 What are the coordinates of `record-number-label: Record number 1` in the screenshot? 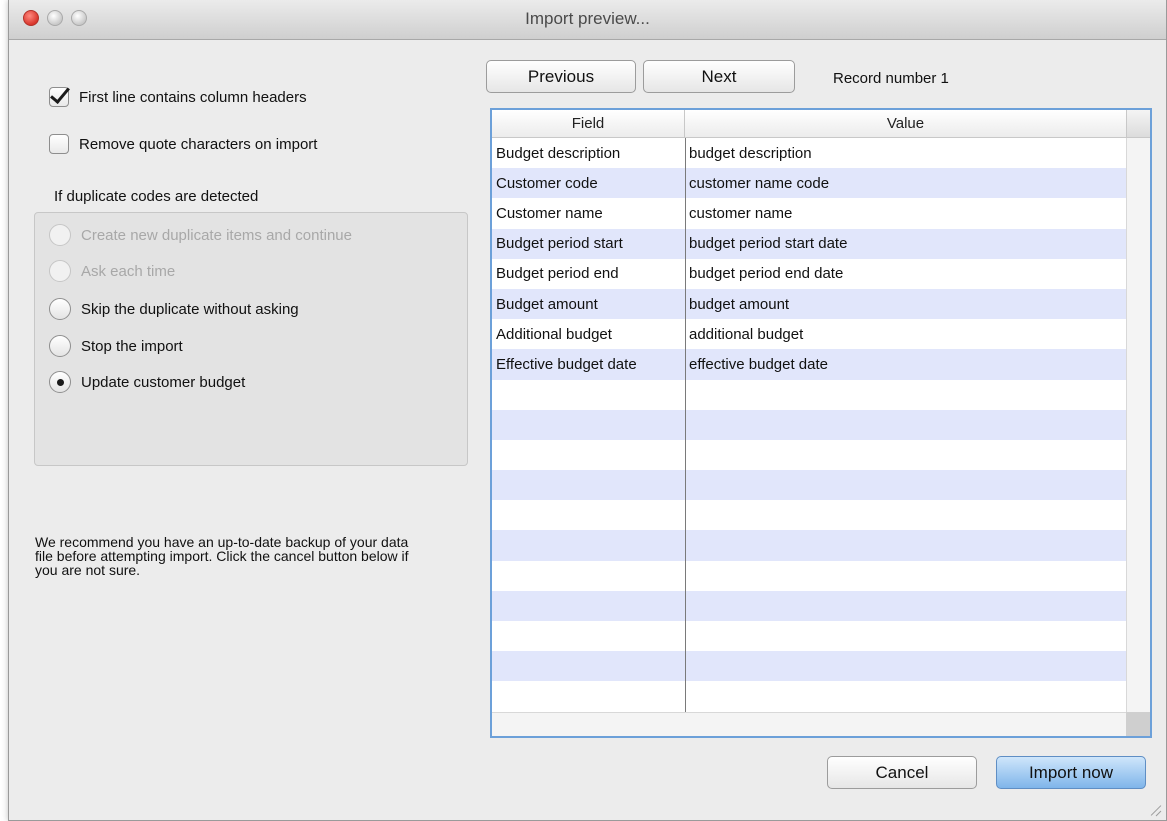 It's located at (891, 78).